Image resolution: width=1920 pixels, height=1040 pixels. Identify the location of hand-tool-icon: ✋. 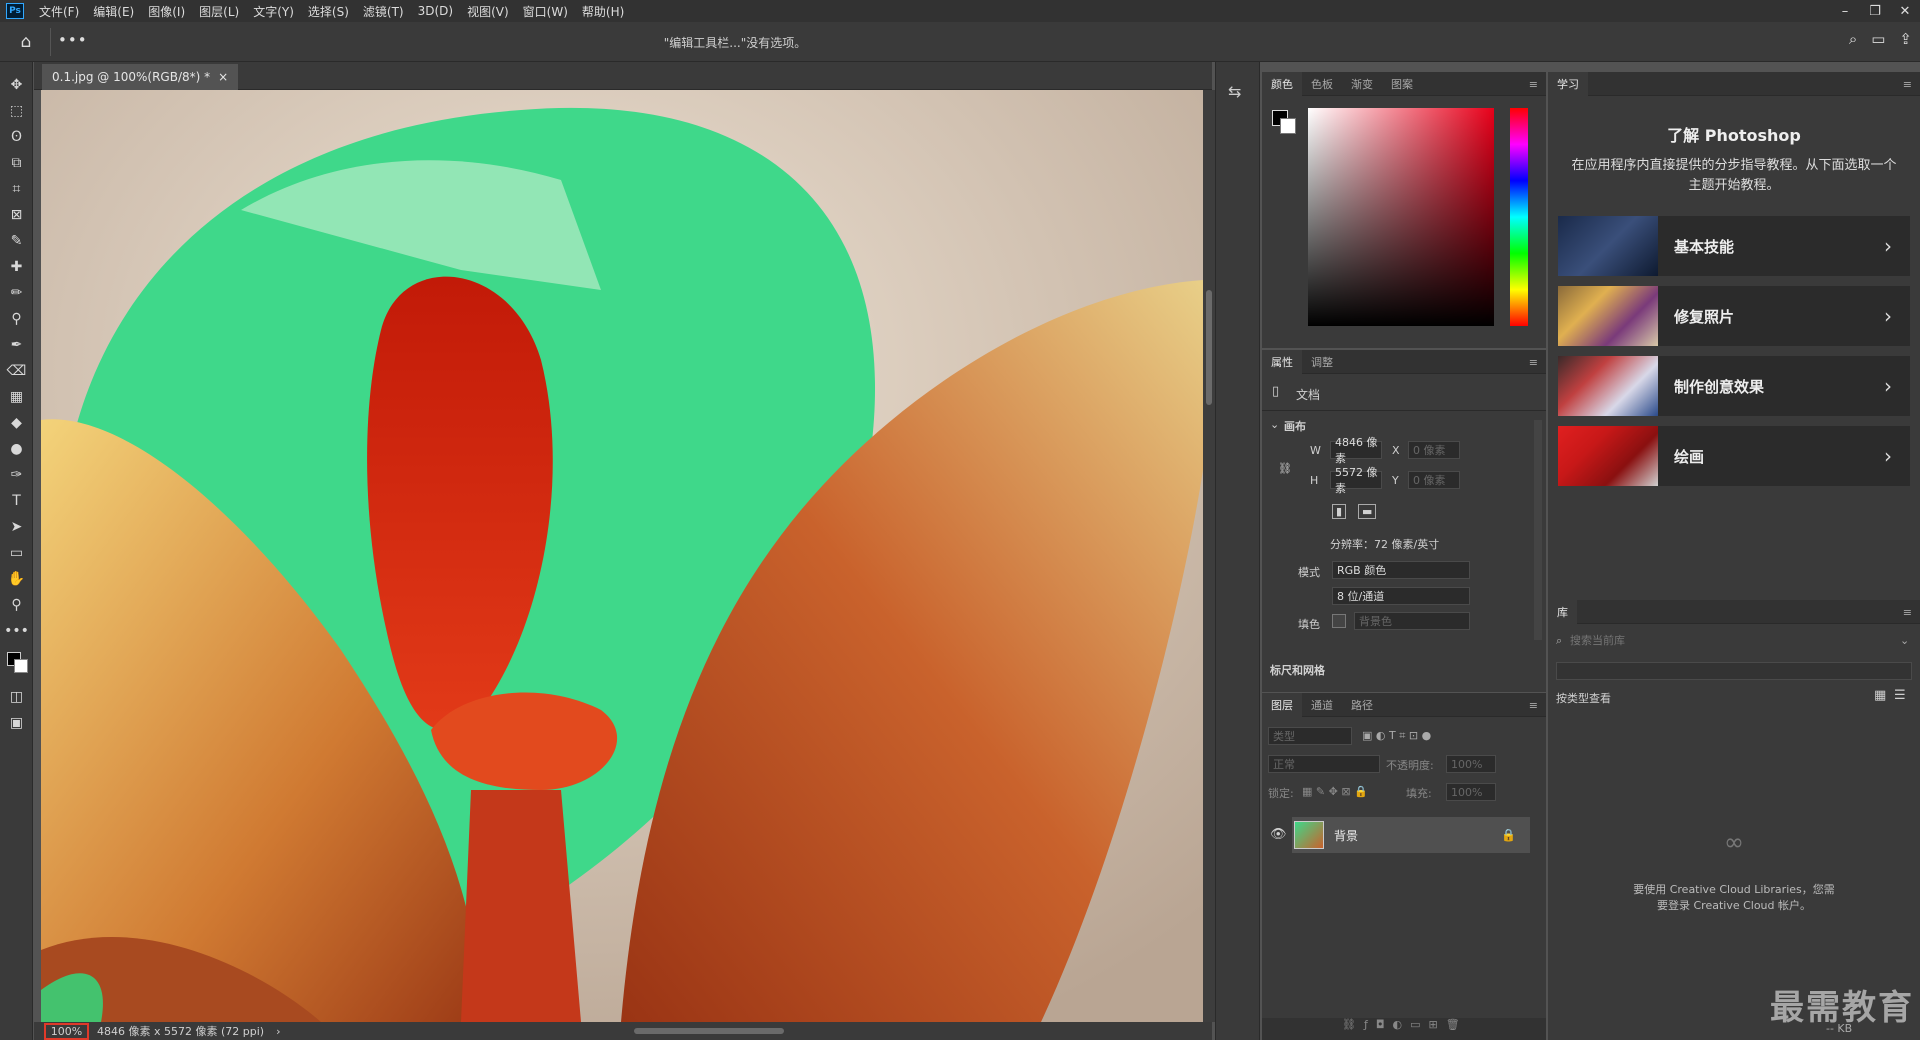
(16, 579).